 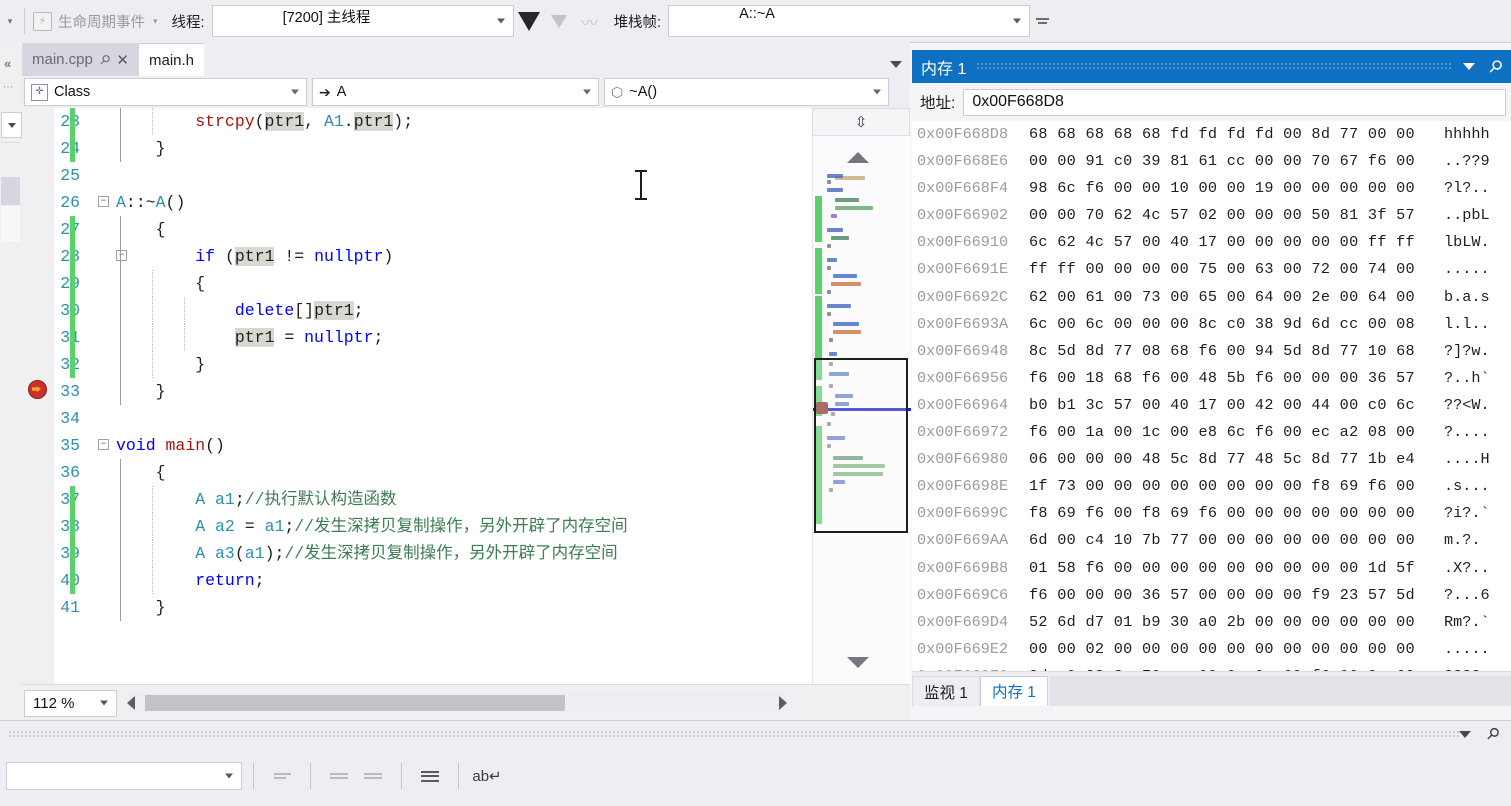 I want to click on breakpoint-marker-icon, so click(x=37, y=389).